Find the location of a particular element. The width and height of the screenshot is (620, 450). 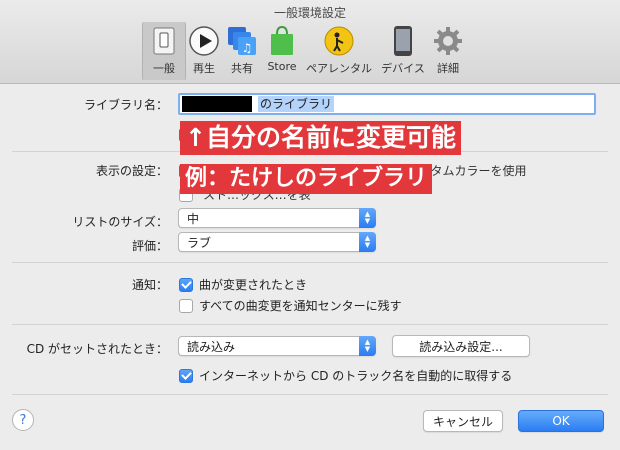

tab-sharing: ♫ 共有 is located at coordinates (242, 51).